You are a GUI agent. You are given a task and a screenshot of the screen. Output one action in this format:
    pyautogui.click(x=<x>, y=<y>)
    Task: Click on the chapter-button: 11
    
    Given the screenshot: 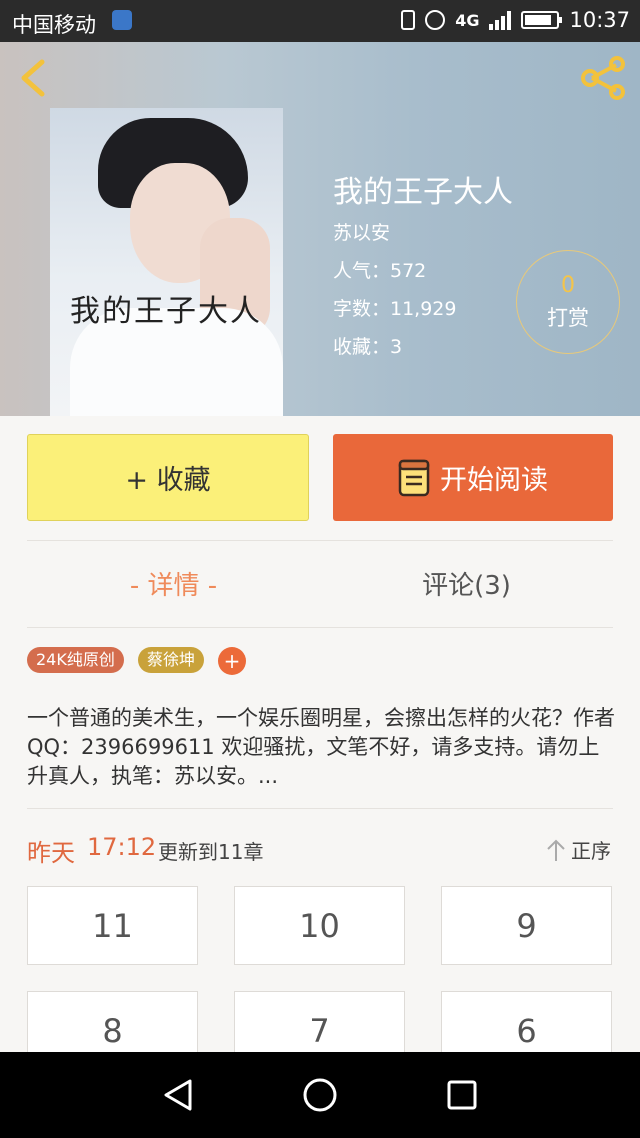 What is the action you would take?
    pyautogui.click(x=112, y=925)
    